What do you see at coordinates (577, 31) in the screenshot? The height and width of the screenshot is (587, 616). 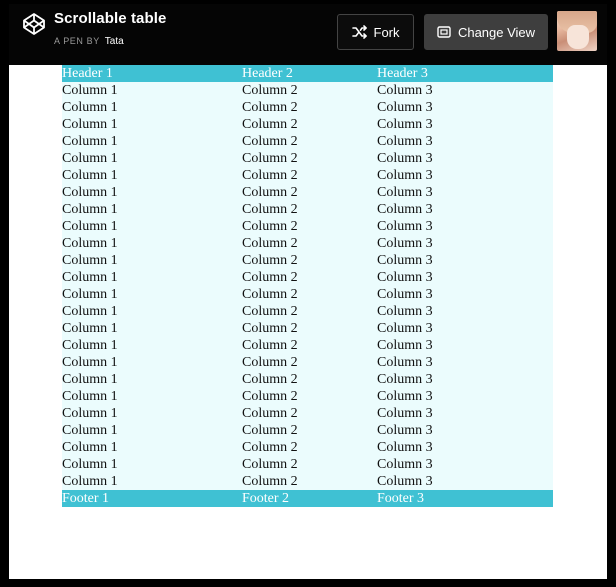 I see `user-avatar` at bounding box center [577, 31].